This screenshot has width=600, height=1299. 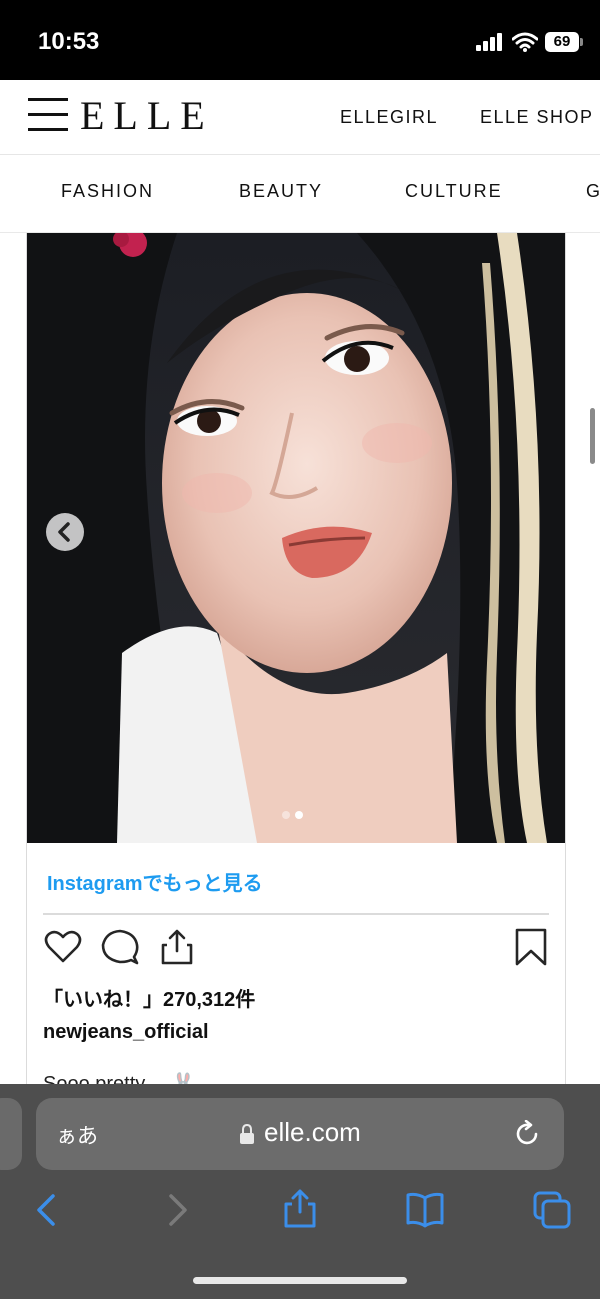 I want to click on nav-fashion: FASHION, so click(x=107, y=191).